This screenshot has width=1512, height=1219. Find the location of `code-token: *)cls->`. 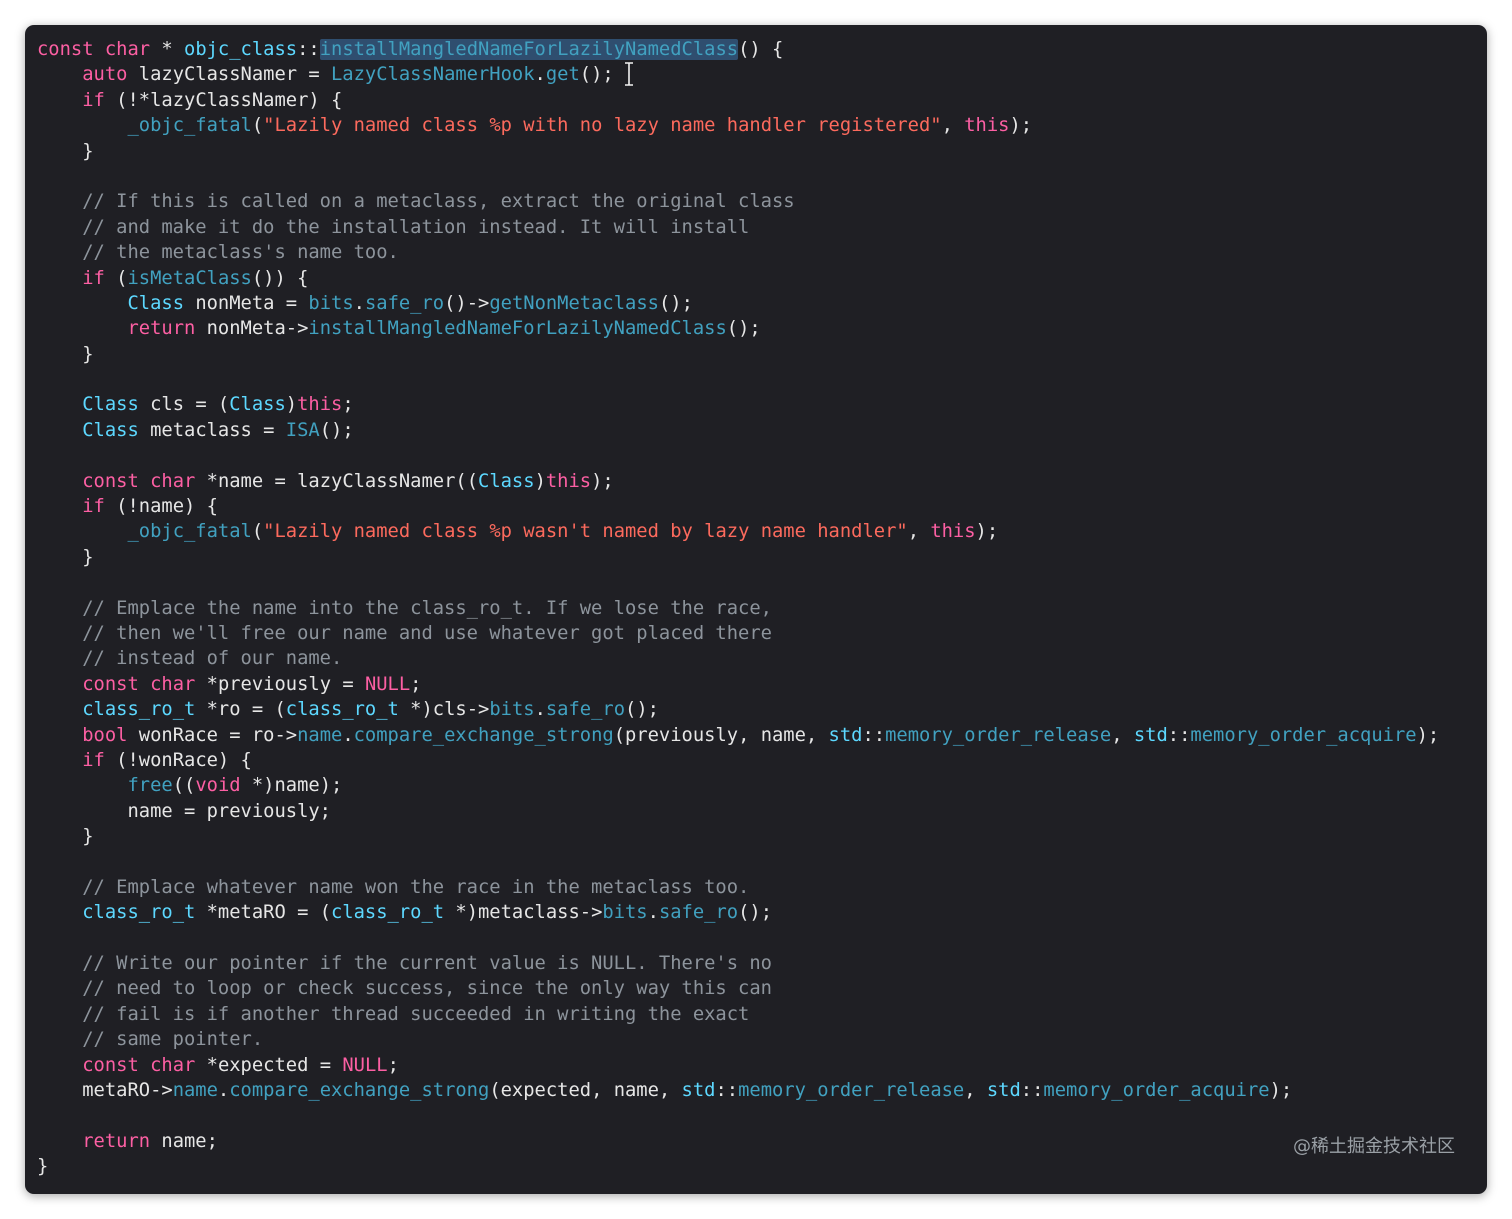

code-token: *)cls-> is located at coordinates (444, 710).